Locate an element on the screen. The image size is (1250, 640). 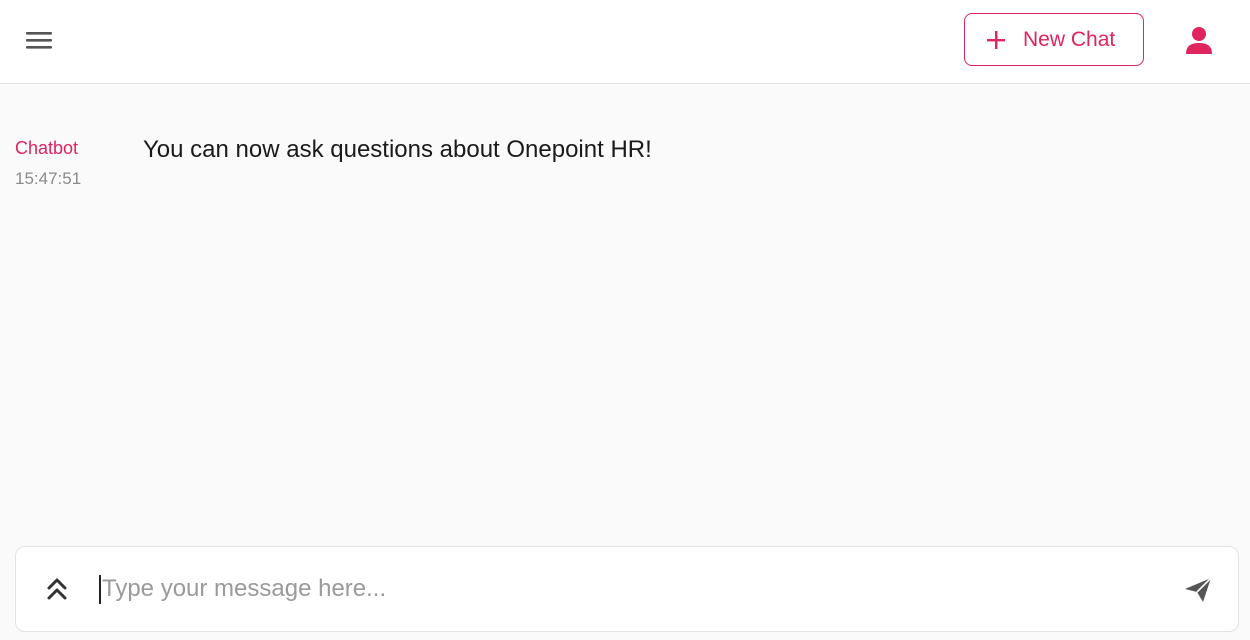
hamburger-menu-icon is located at coordinates (39, 40).